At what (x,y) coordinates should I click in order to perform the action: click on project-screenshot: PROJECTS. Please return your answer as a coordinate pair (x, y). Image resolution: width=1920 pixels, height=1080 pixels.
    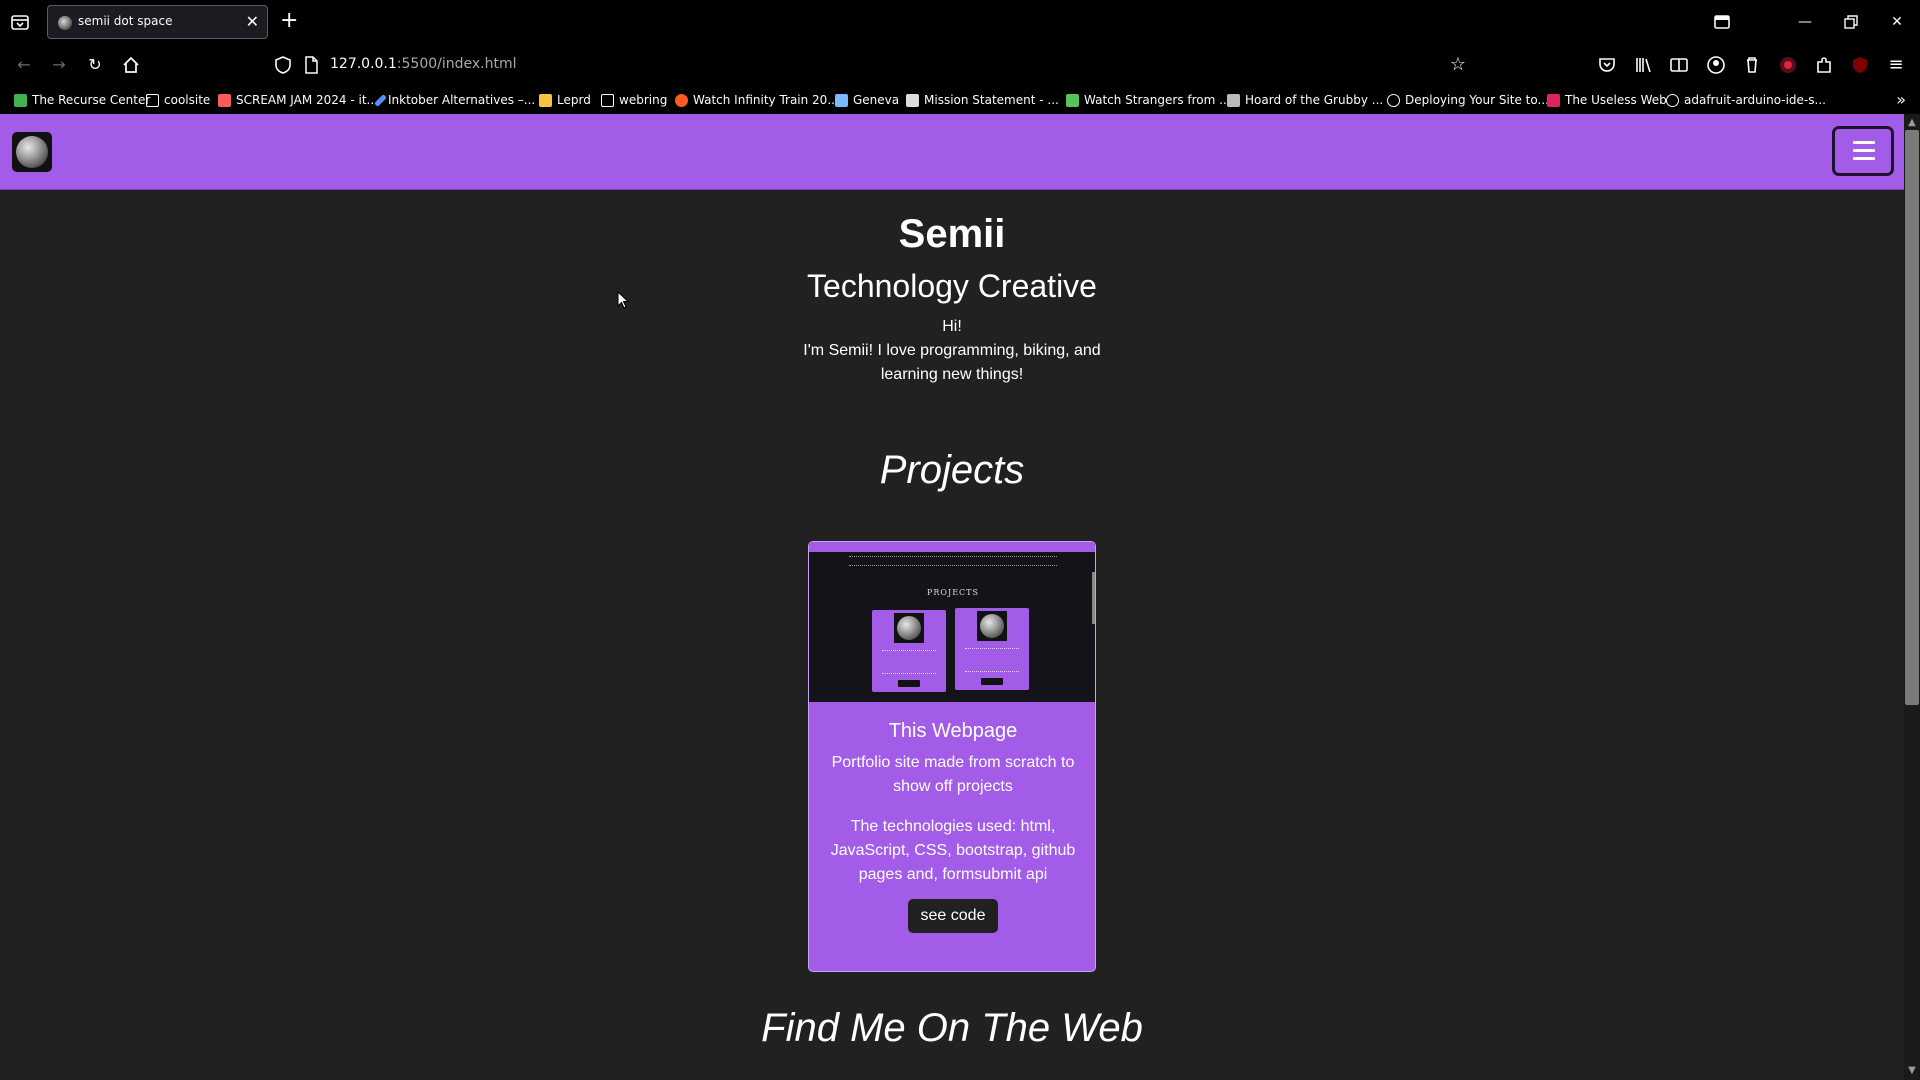
    Looking at the image, I should click on (952, 622).